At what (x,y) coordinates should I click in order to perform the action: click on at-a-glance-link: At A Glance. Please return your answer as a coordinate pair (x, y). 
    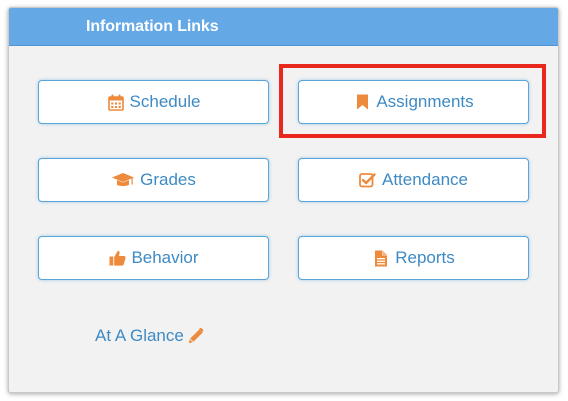
    Looking at the image, I should click on (149, 336).